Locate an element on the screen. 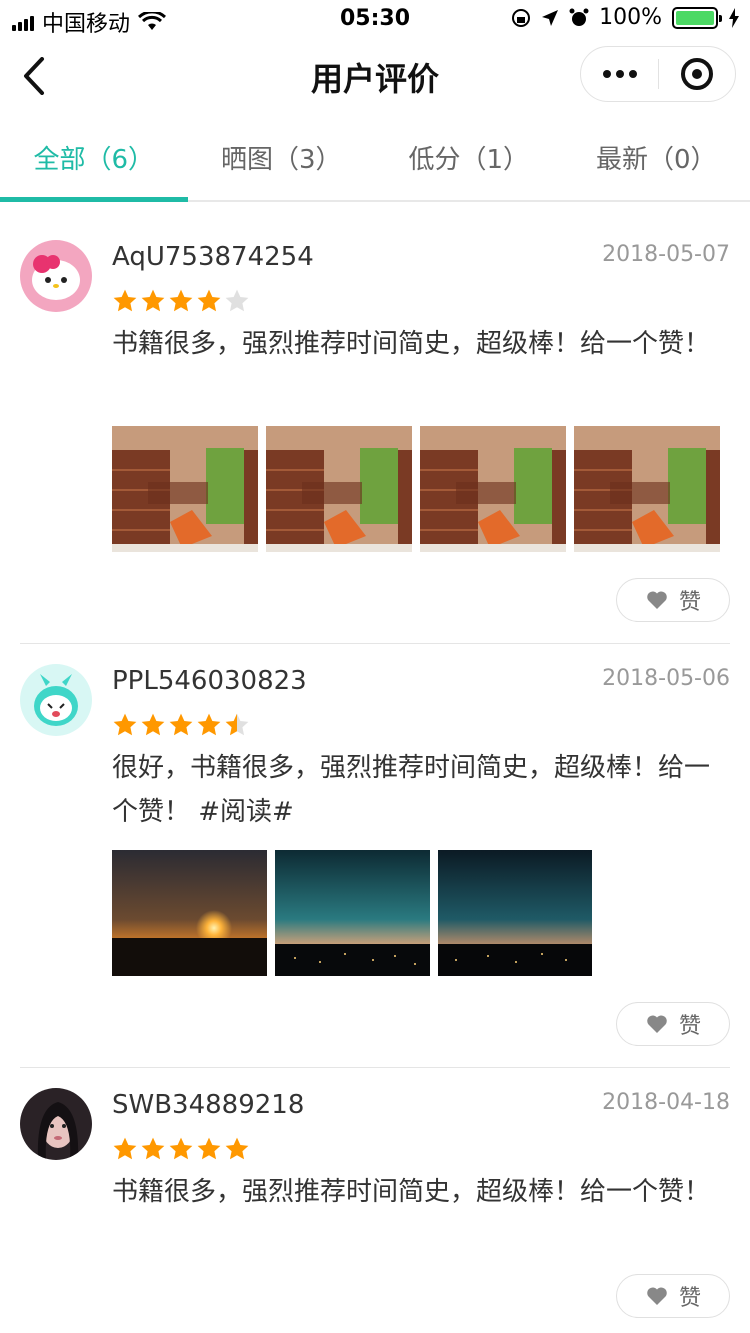  username: AqU753874254 is located at coordinates (213, 257).